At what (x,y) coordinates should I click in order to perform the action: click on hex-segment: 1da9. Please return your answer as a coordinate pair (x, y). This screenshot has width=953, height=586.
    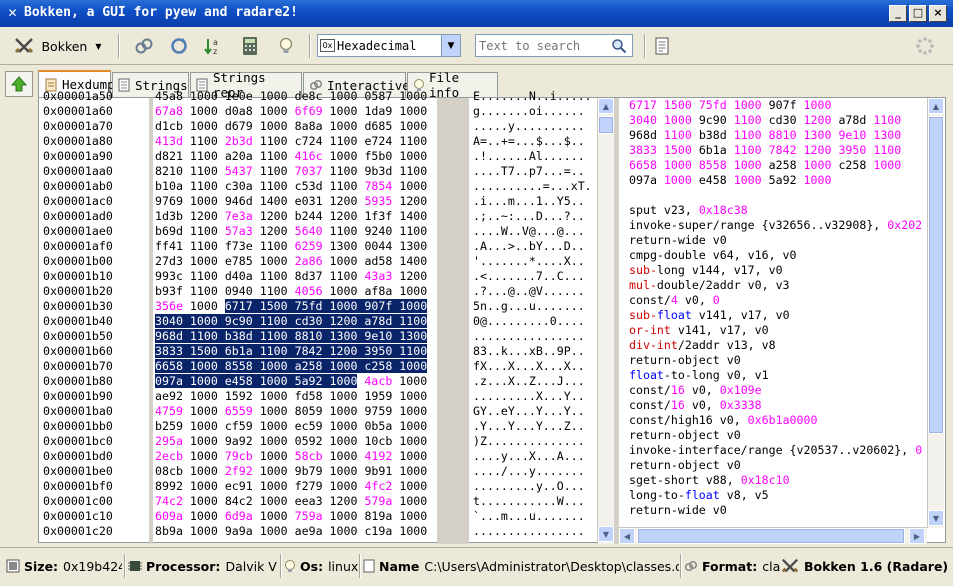
    Looking at the image, I should click on (378, 111).